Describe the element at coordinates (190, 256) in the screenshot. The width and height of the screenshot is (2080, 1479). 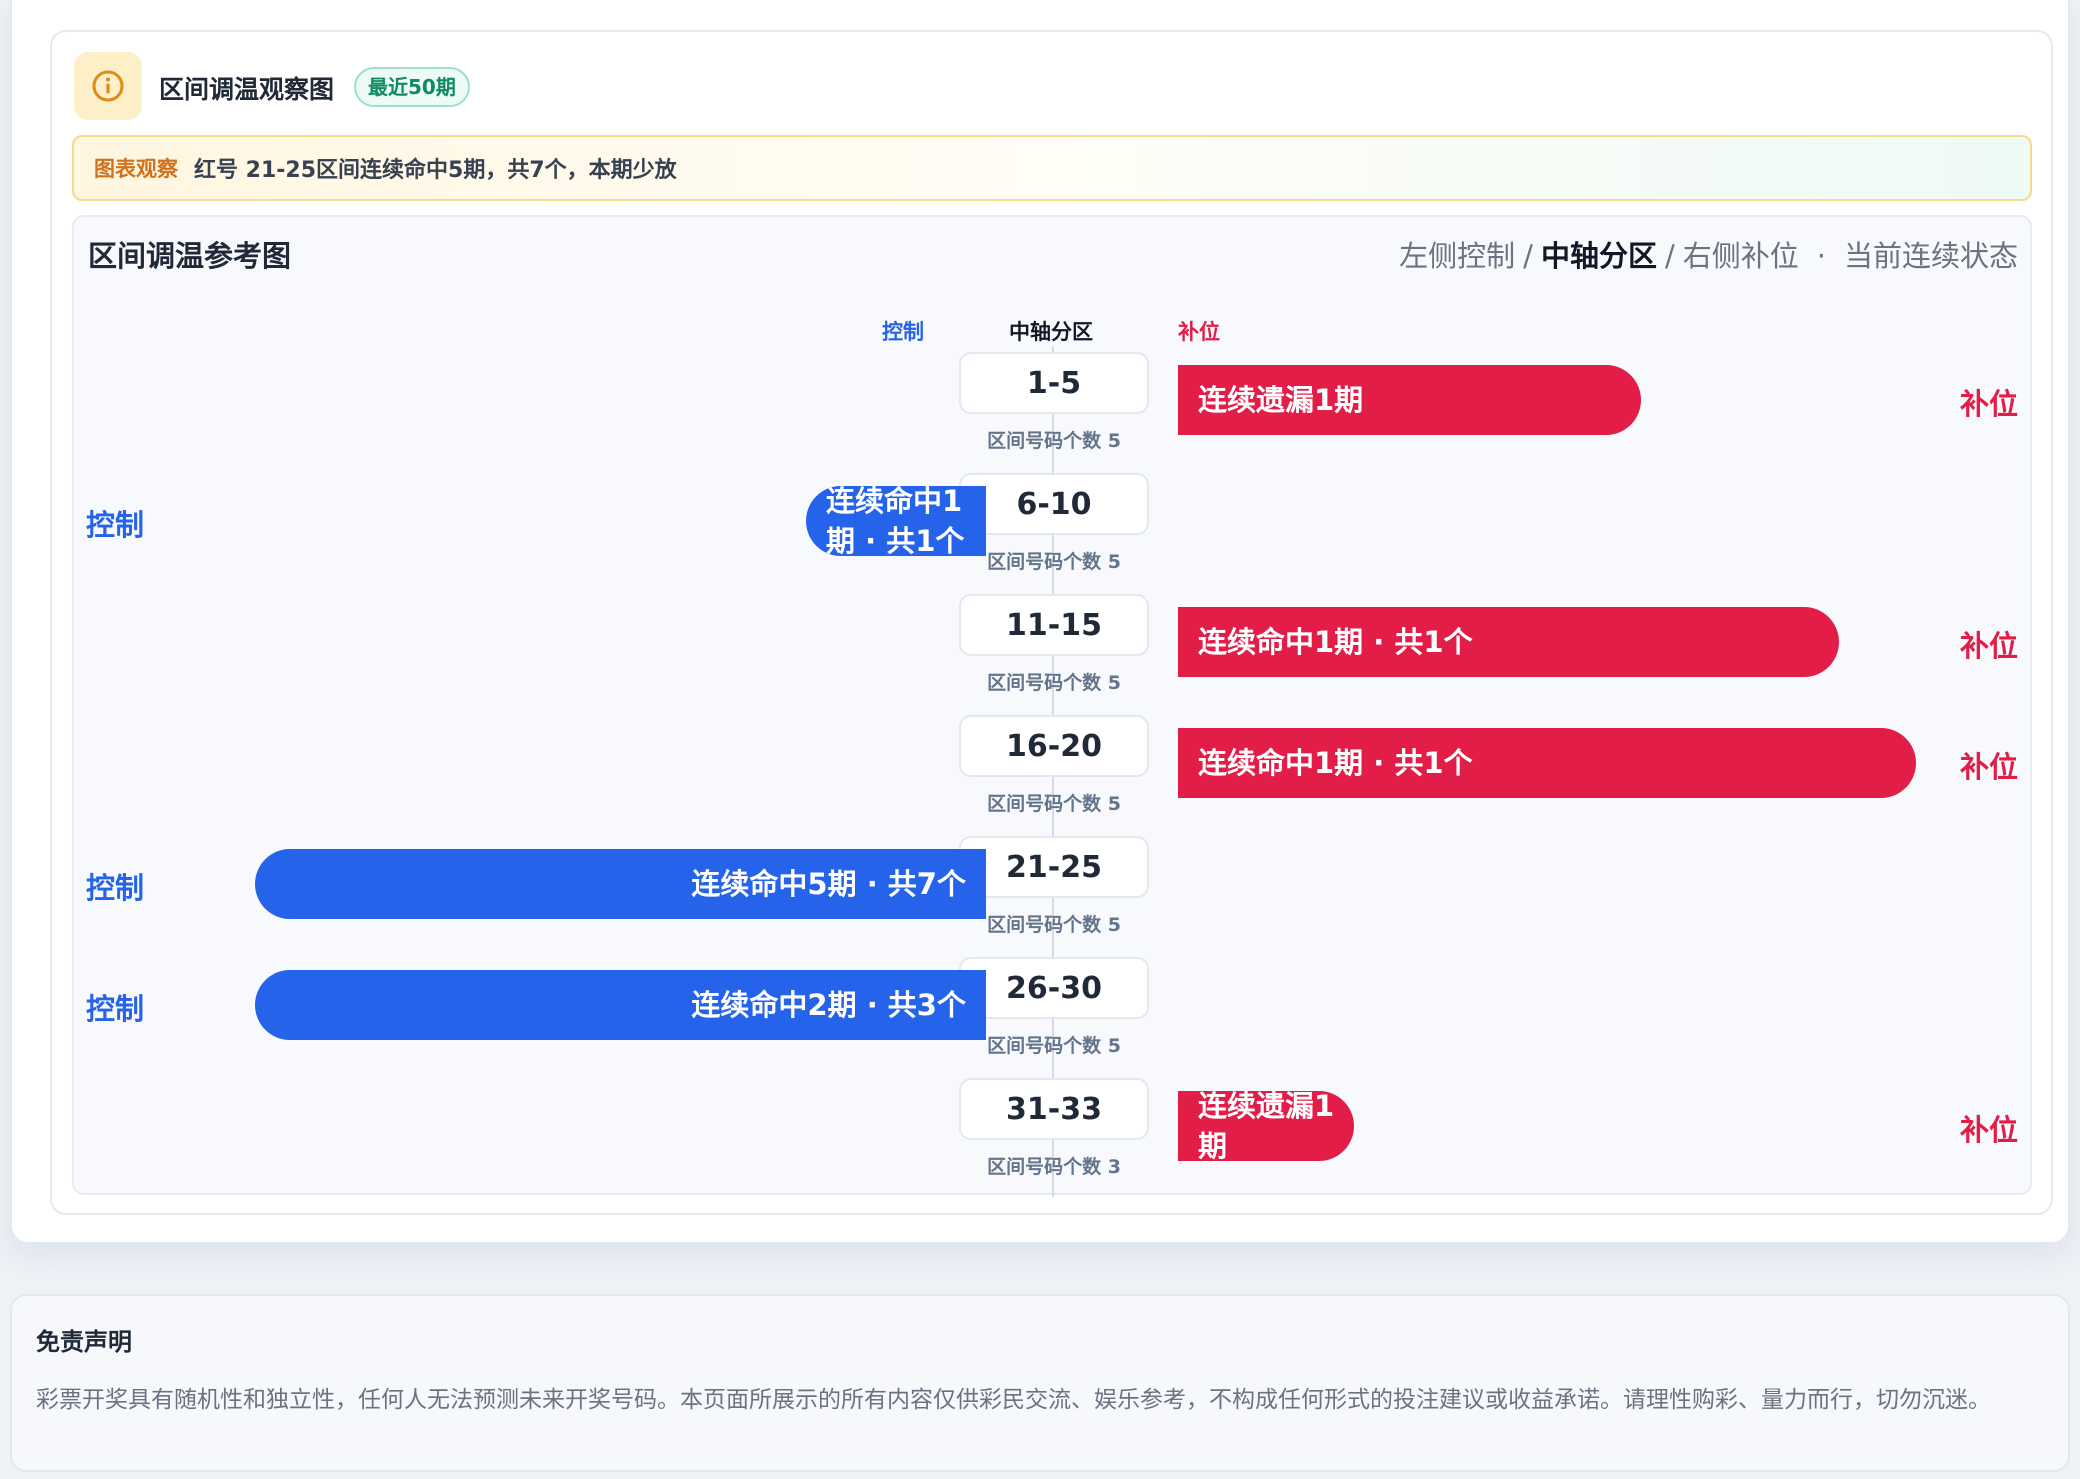
I see `chart-heading: 区间调温参考图` at that location.